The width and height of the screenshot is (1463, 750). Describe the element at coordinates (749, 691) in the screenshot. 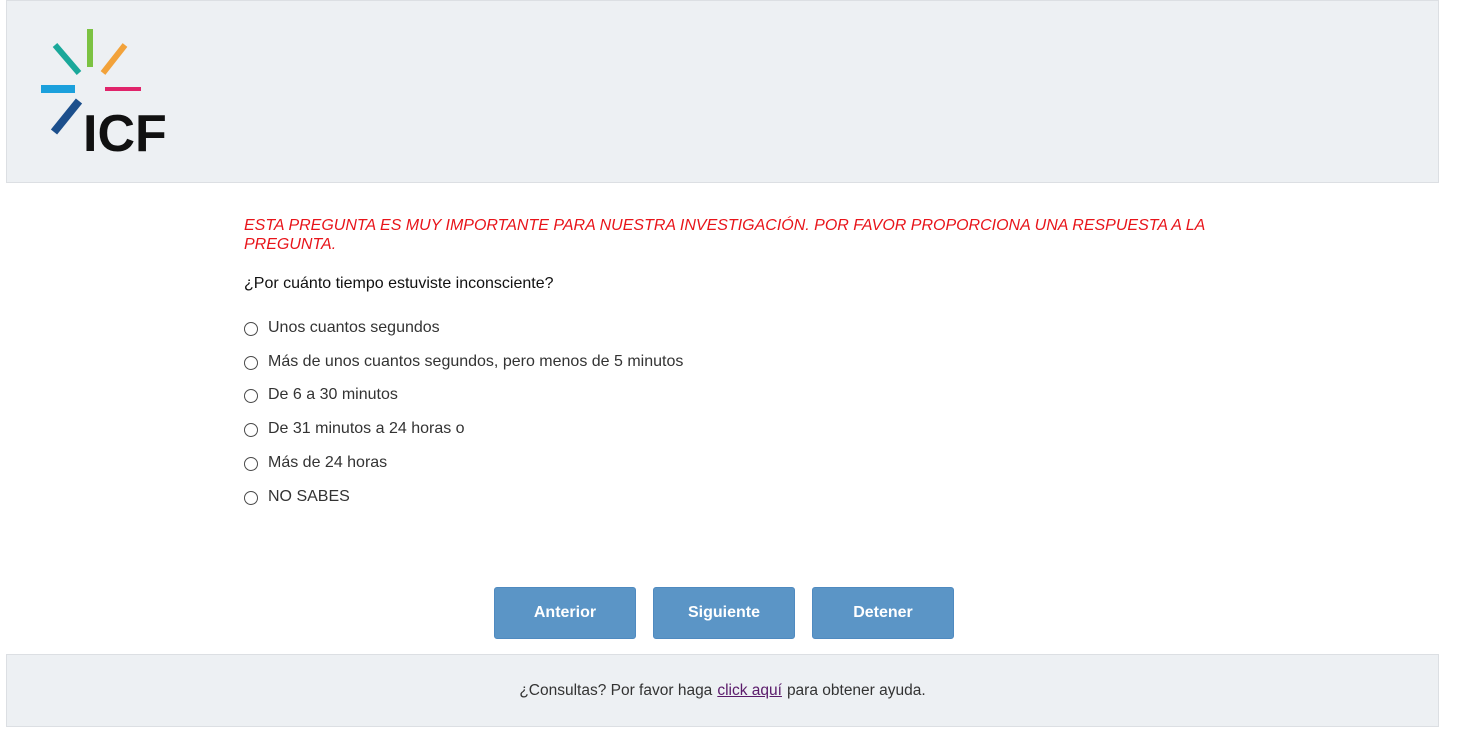

I see `help-link: click aquí` at that location.